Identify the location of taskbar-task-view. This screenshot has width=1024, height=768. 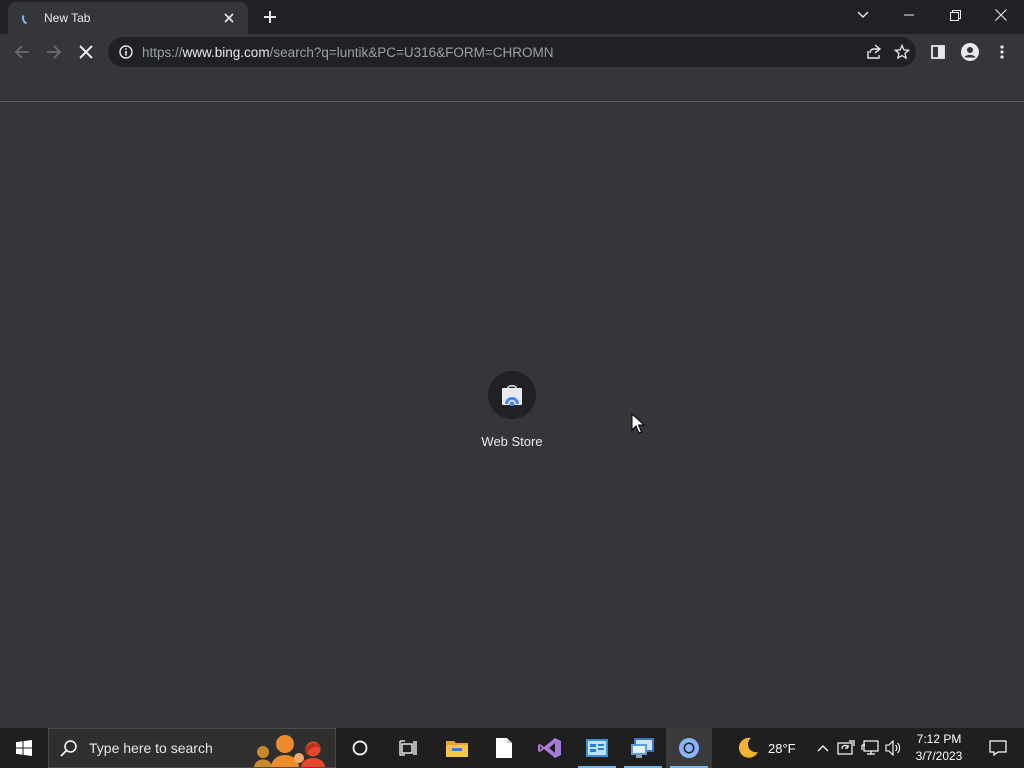
(408, 748).